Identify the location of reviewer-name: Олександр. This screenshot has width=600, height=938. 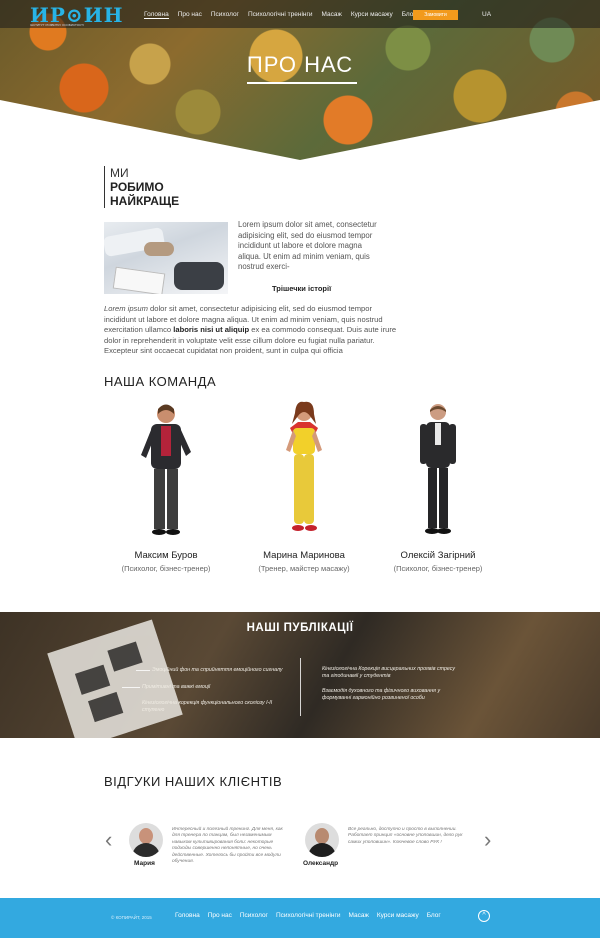
(321, 863).